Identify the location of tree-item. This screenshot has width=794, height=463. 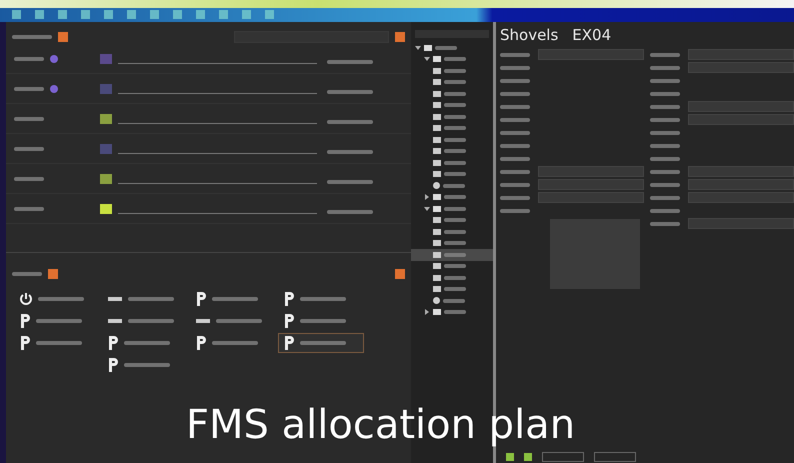
(452, 254).